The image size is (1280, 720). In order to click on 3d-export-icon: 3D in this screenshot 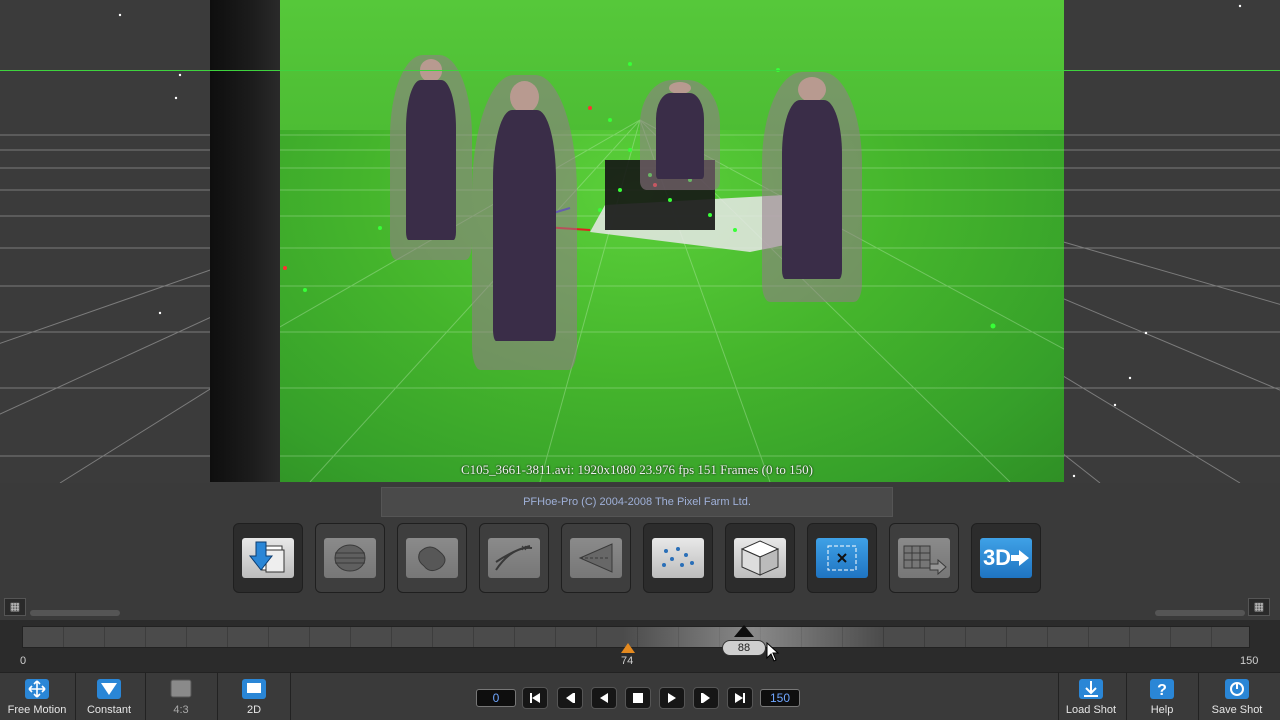, I will do `click(1006, 558)`.